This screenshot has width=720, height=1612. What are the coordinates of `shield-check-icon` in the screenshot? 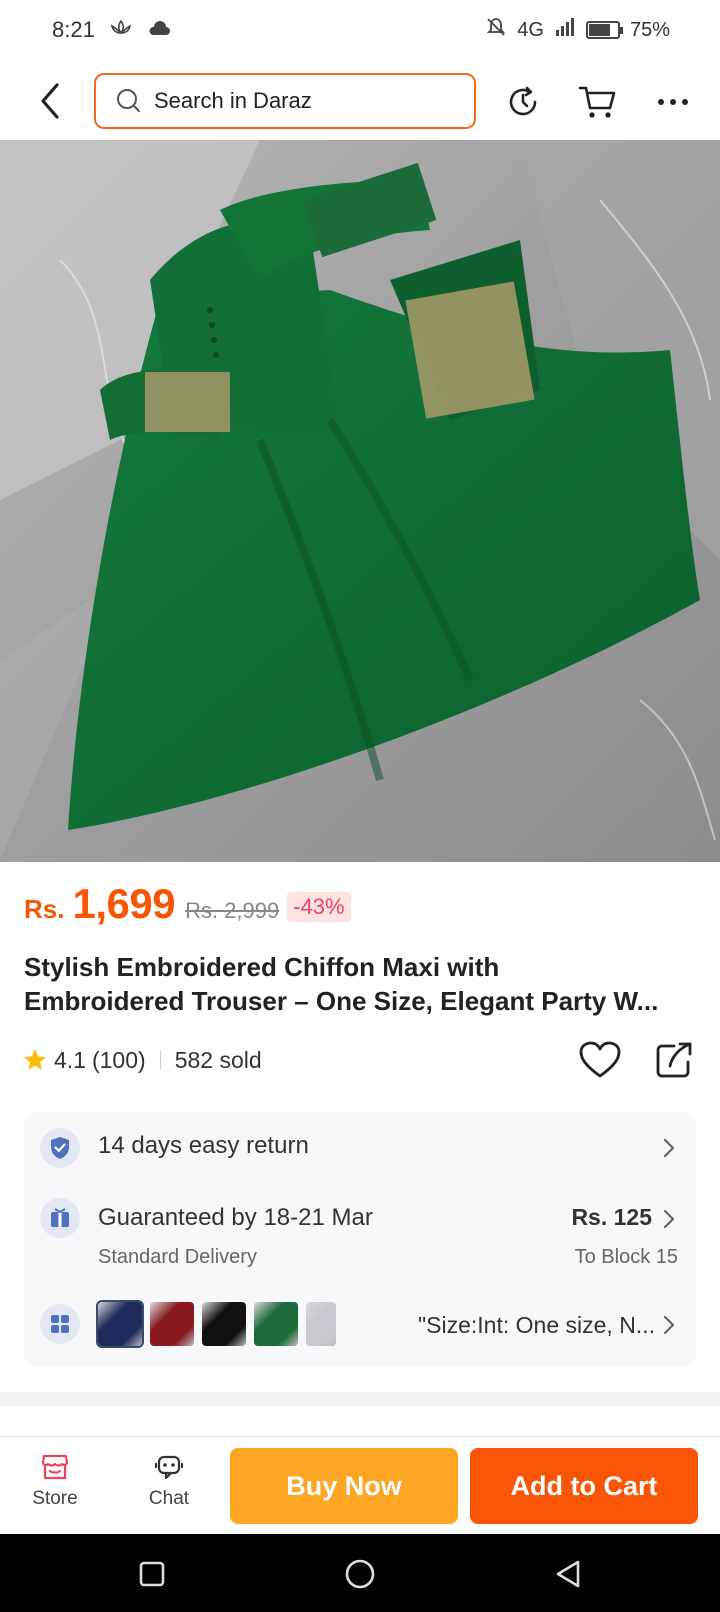 It's located at (60, 1148).